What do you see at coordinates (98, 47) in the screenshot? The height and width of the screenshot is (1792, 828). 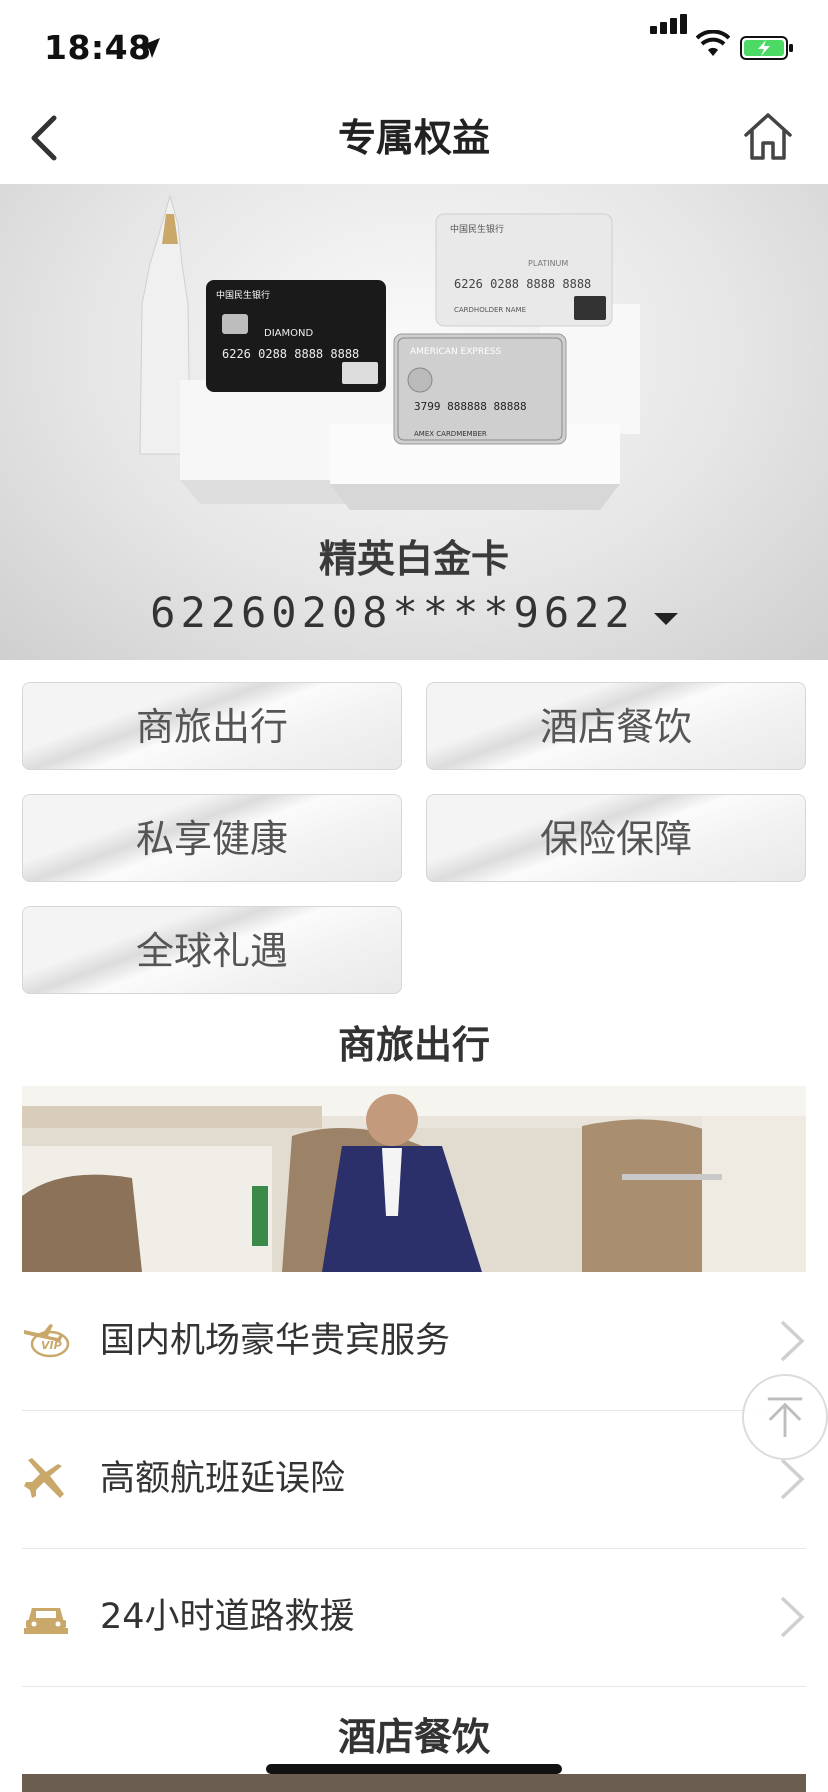 I see `status-time: 18:48` at bounding box center [98, 47].